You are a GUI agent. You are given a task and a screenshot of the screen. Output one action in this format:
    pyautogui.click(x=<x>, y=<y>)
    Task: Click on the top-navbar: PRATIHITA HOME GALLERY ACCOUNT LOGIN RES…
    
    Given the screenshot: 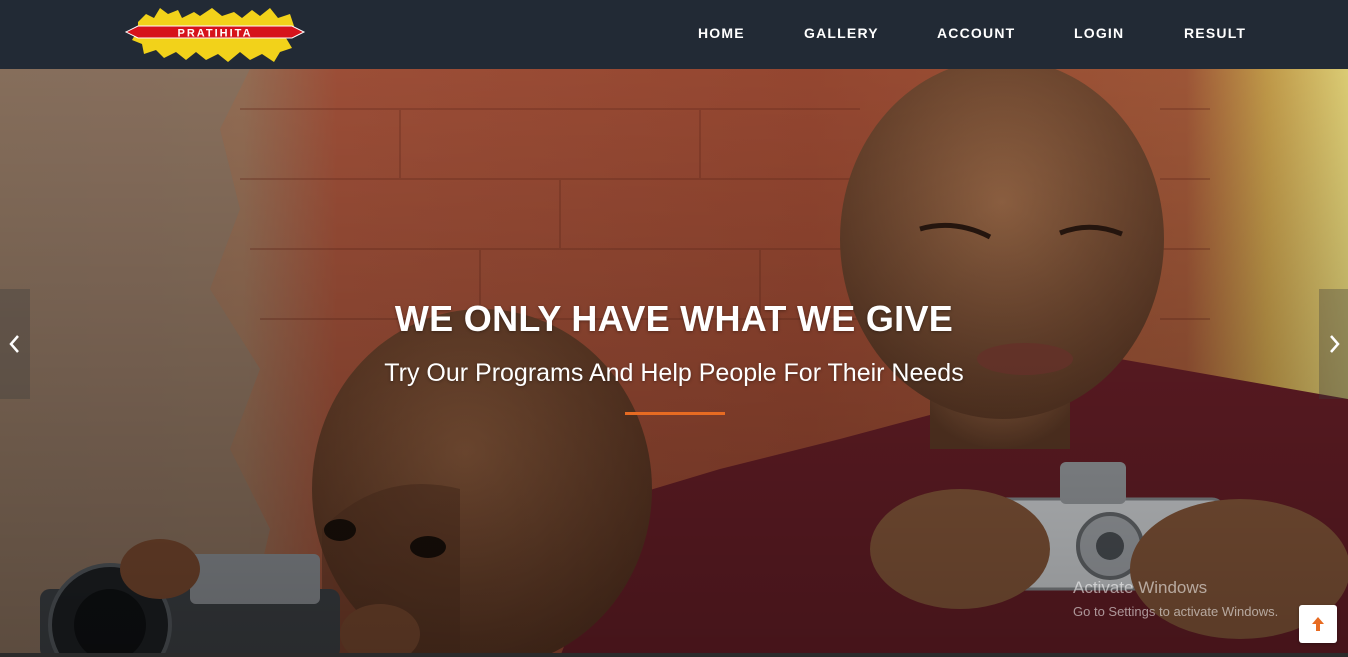 What is the action you would take?
    pyautogui.click(x=674, y=34)
    